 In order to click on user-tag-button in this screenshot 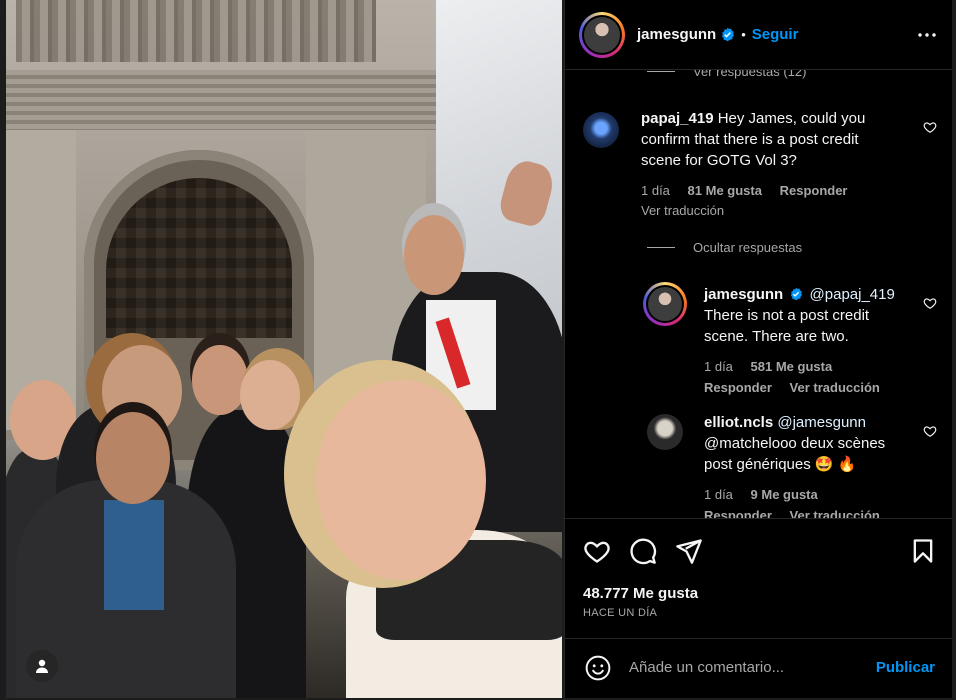, I will do `click(42, 666)`.